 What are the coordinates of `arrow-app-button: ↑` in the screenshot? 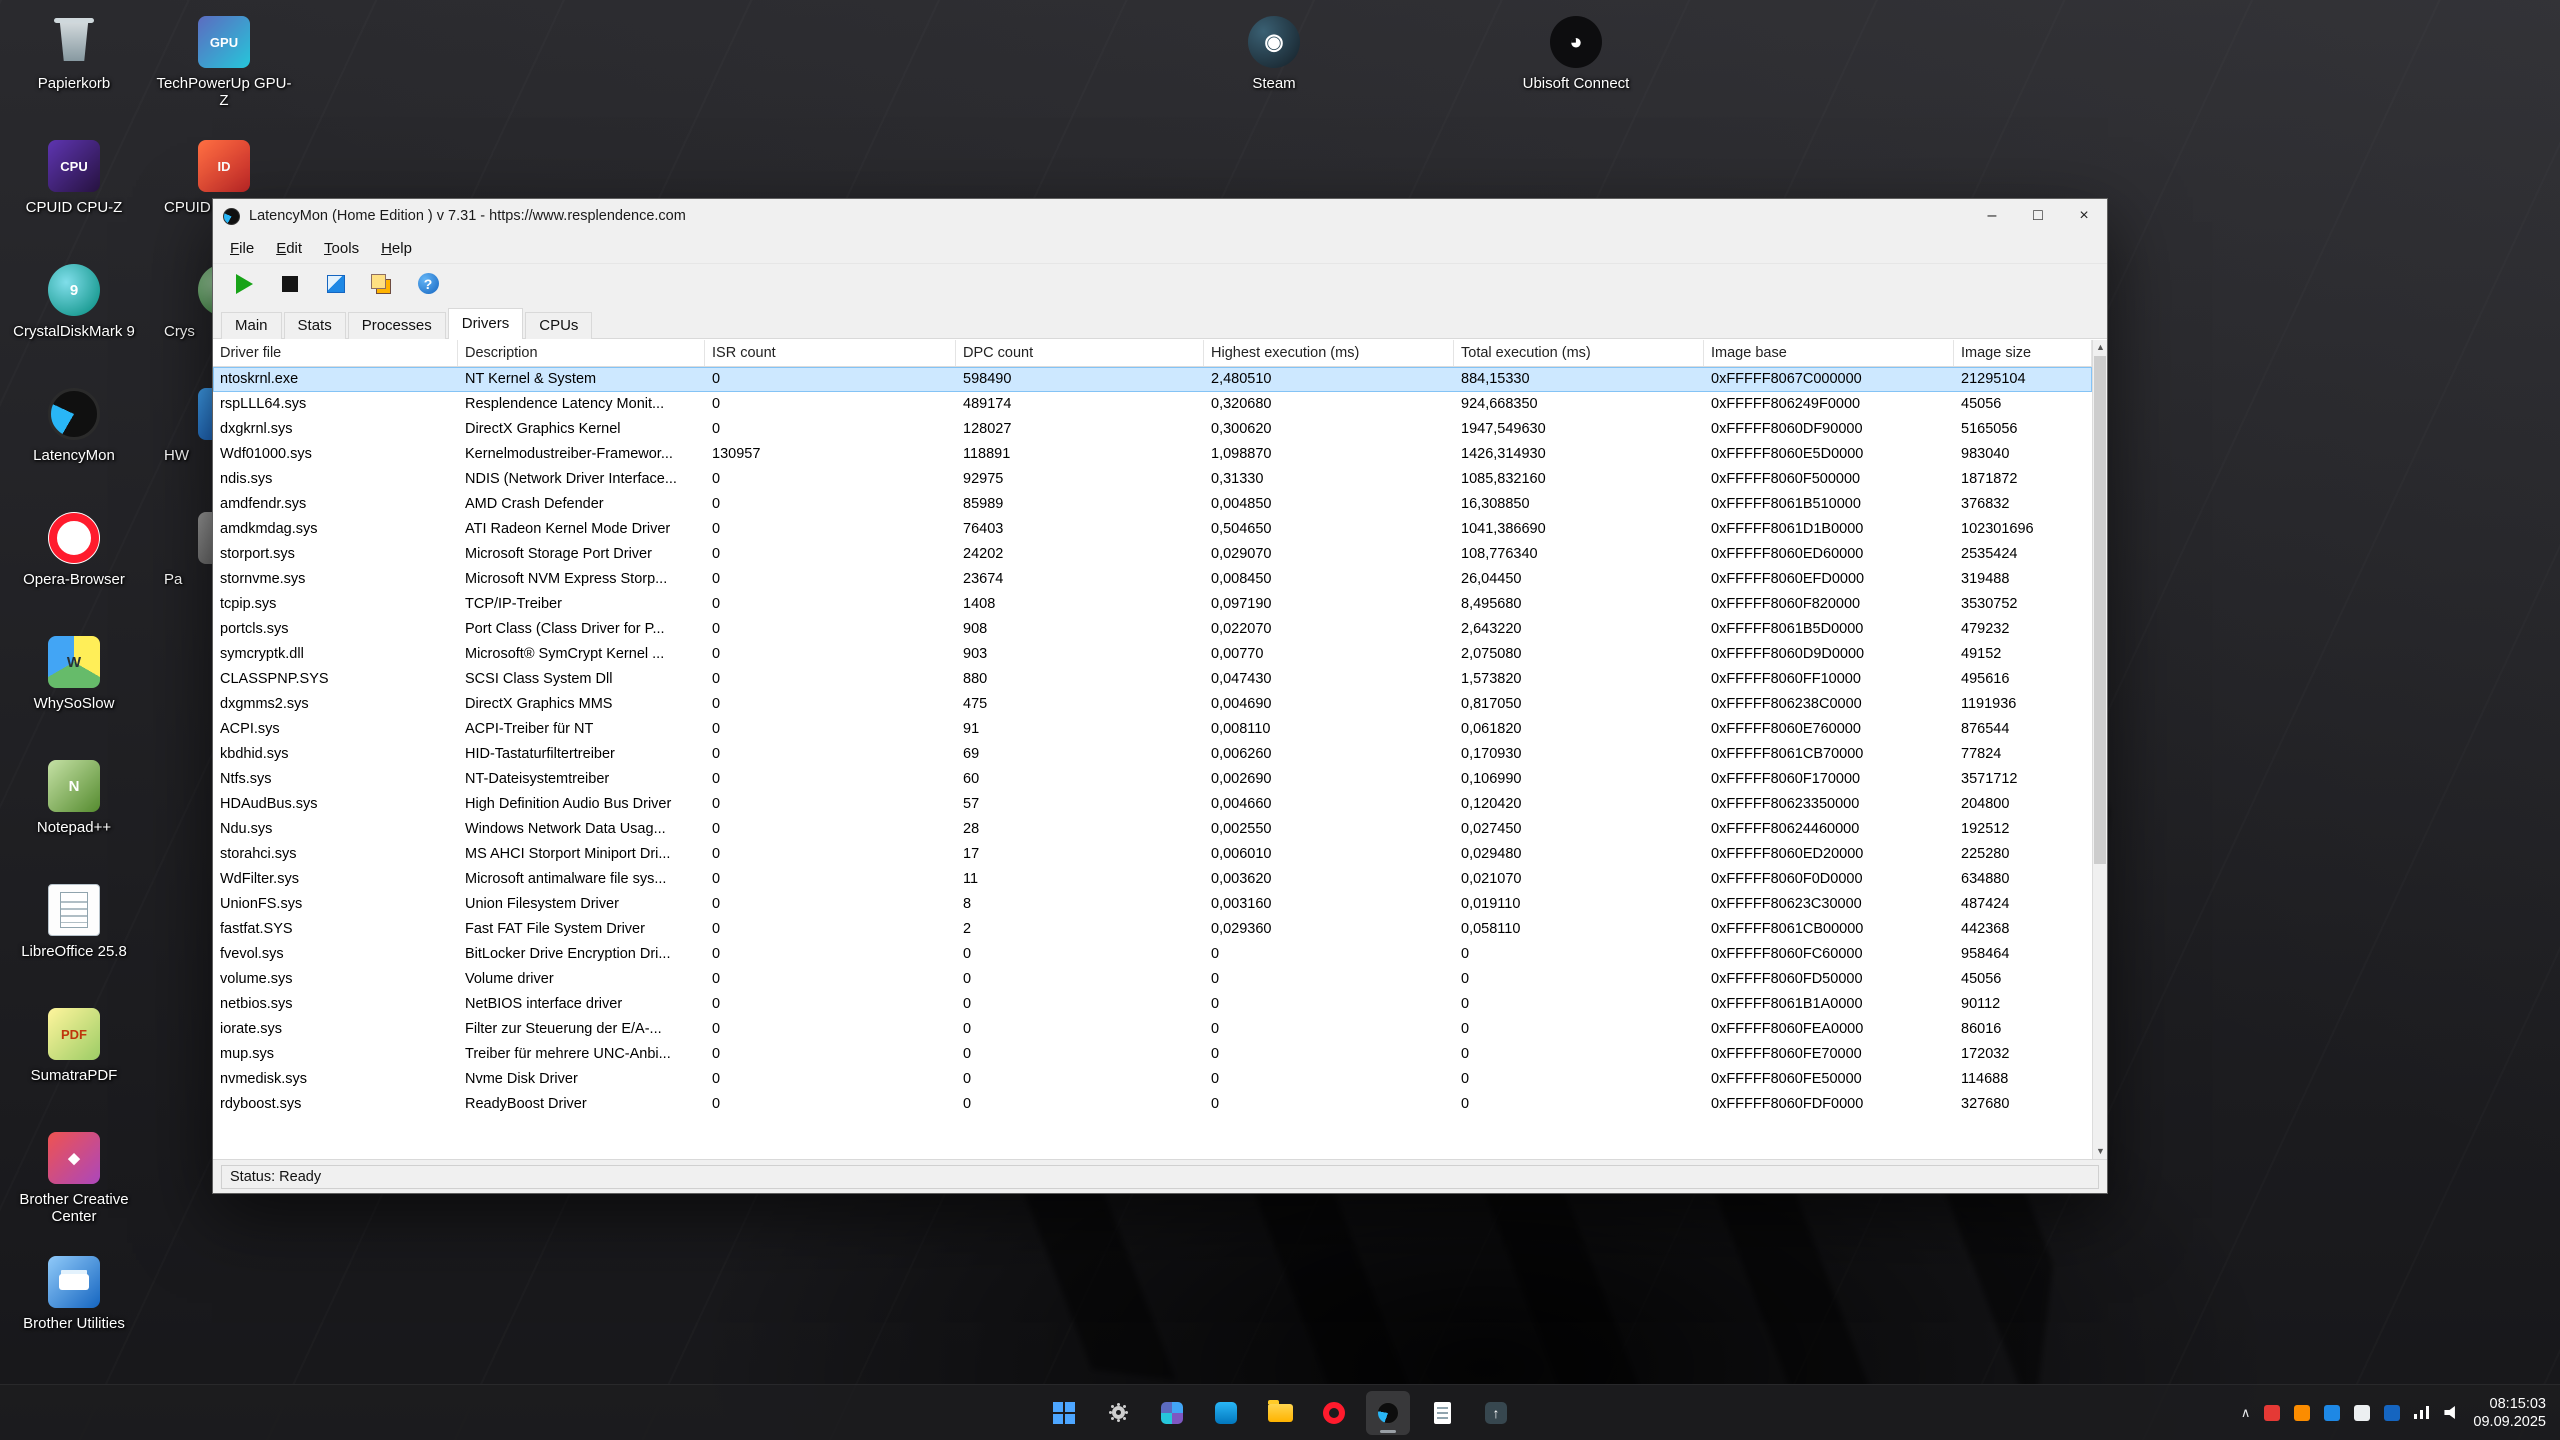 It's located at (1496, 1413).